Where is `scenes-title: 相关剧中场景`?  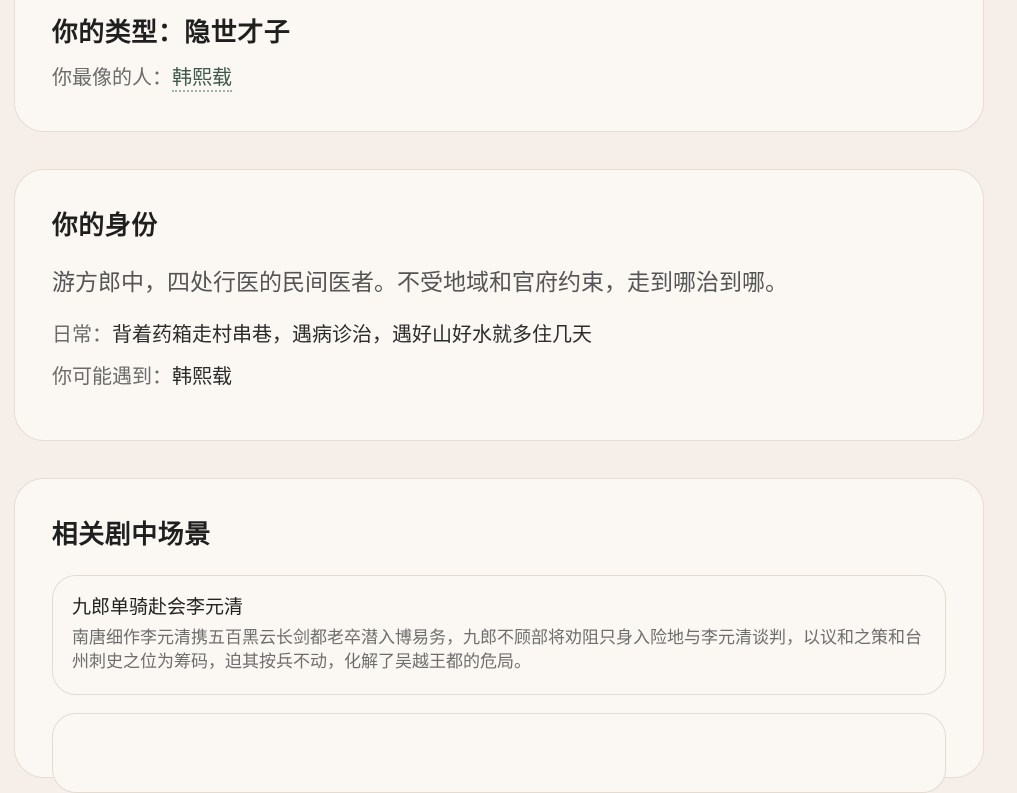 scenes-title: 相关剧中场景 is located at coordinates (132, 535).